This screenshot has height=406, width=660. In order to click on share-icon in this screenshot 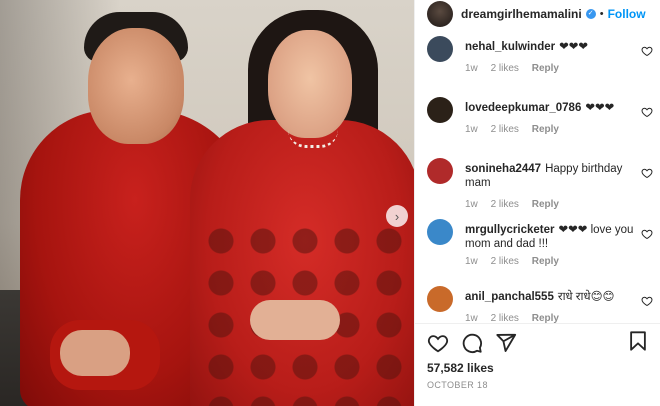, I will do `click(506, 343)`.